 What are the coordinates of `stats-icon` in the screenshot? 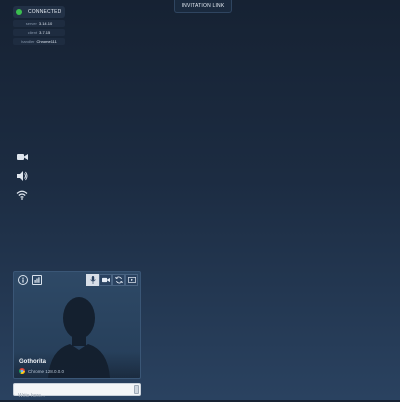 It's located at (37, 280).